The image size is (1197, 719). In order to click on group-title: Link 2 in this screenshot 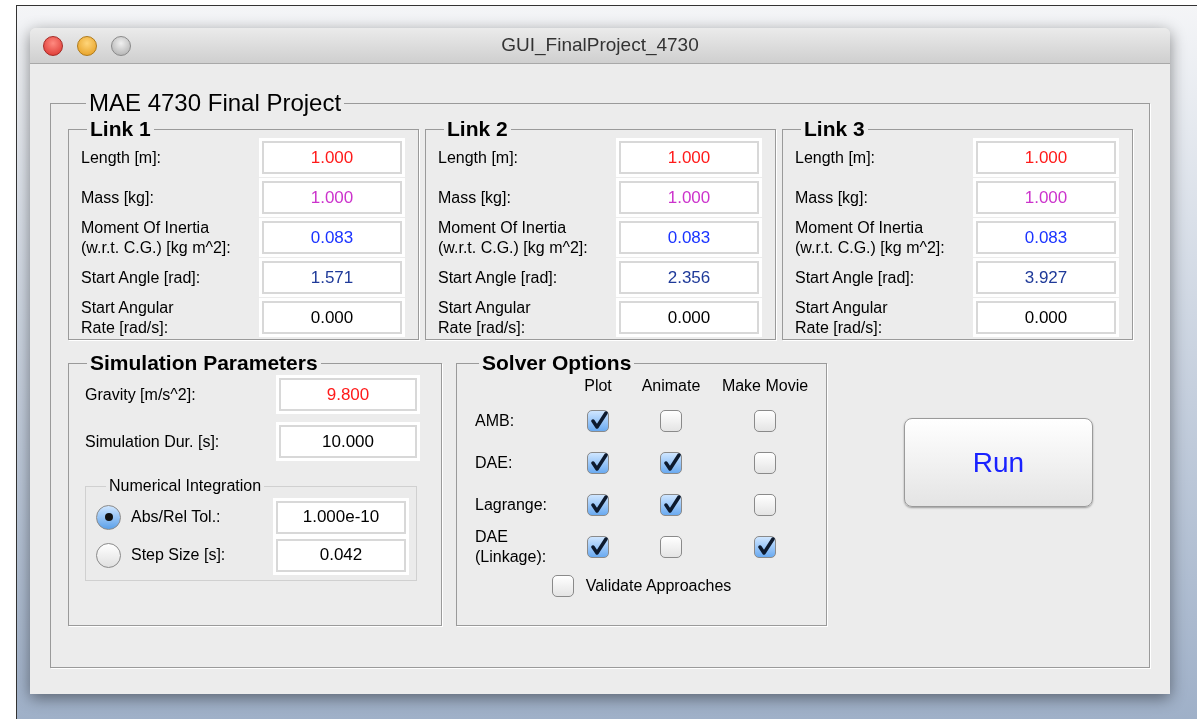, I will do `click(477, 129)`.